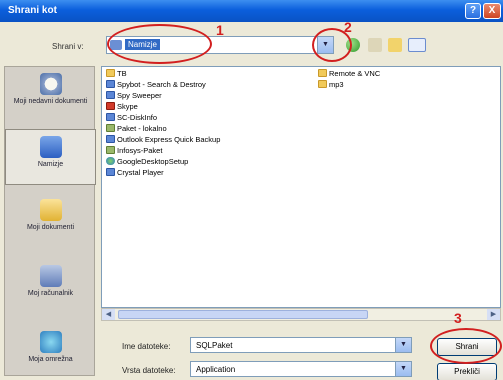 Image resolution: width=503 pixels, height=380 pixels. What do you see at coordinates (156, 85) in the screenshot?
I see `list-item: Spybot - Search & Destroy` at bounding box center [156, 85].